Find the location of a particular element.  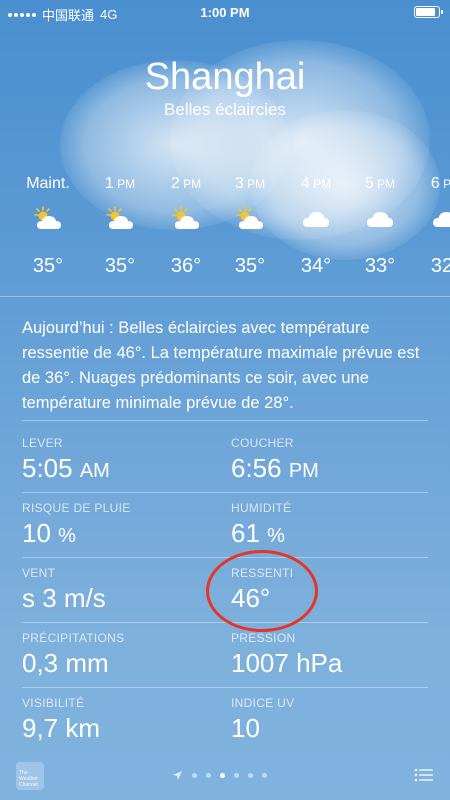

current-condition: Belles éclaircies is located at coordinates (225, 109).